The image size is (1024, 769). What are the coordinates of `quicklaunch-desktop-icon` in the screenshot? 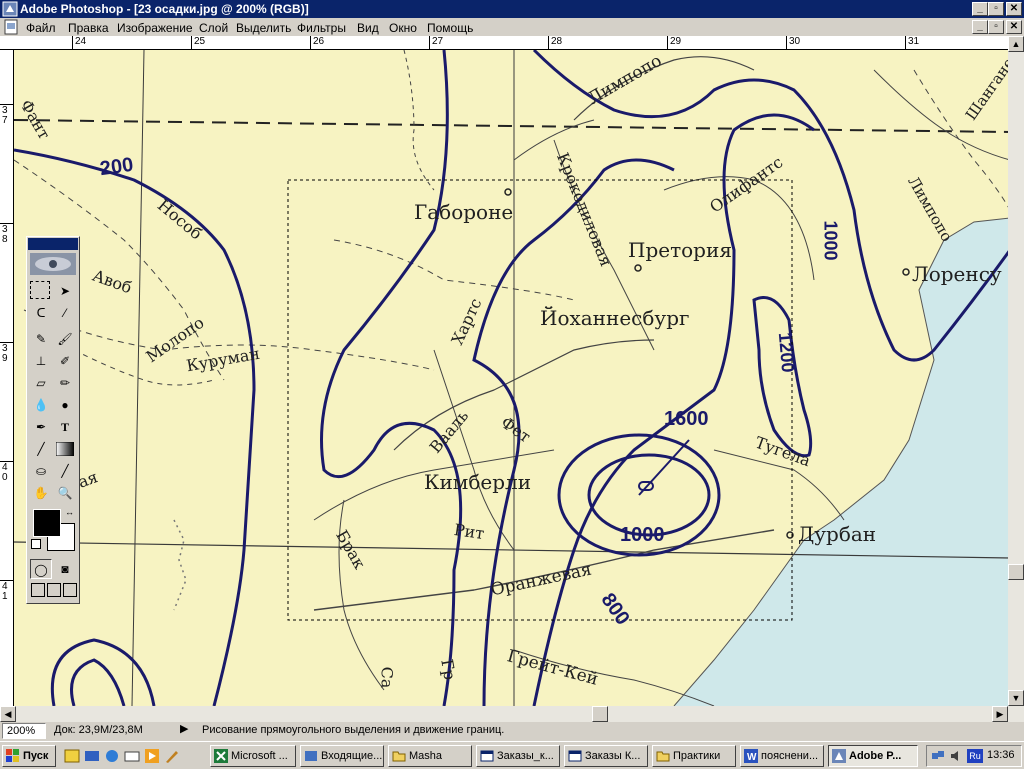 It's located at (92, 756).